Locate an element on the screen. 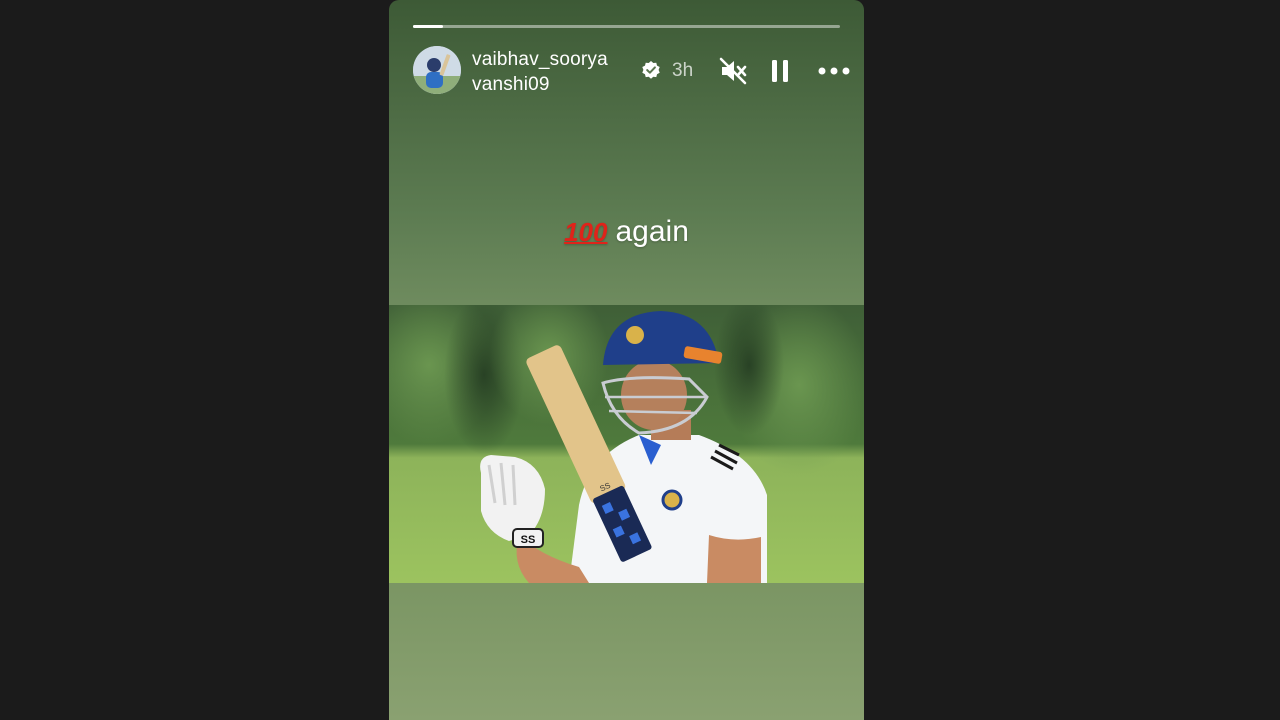  story-progress-bar is located at coordinates (626, 26).